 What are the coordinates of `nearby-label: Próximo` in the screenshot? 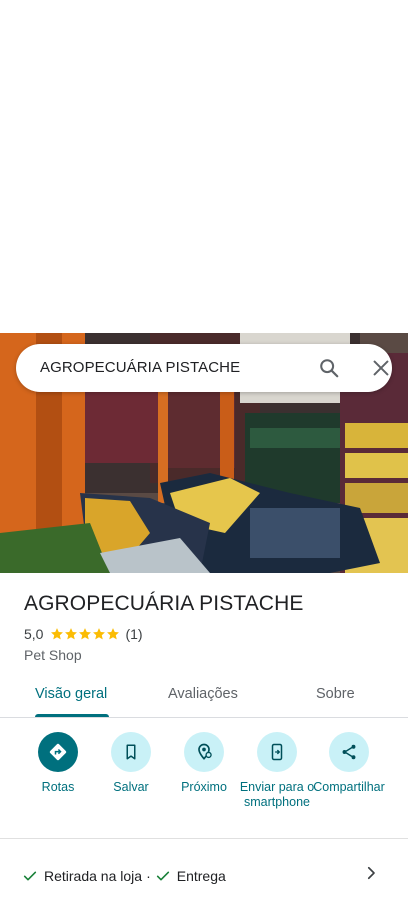 It's located at (204, 787).